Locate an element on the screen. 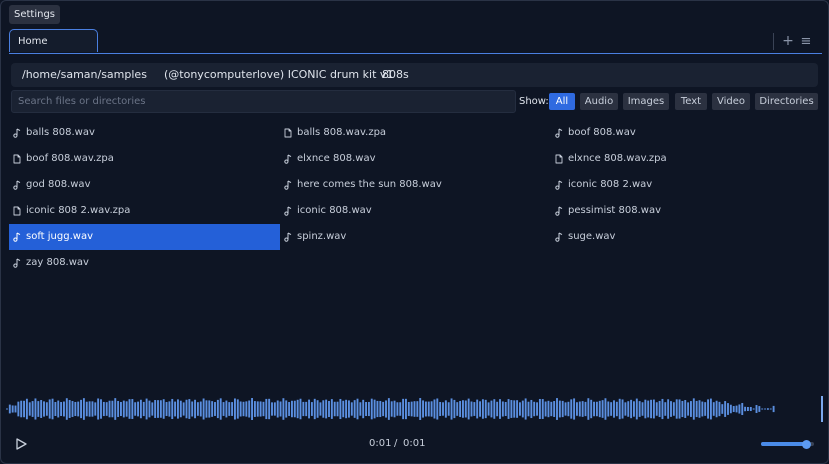 This screenshot has width=829, height=464. file-item: elxnce 808.wav.zpa is located at coordinates (686, 159).